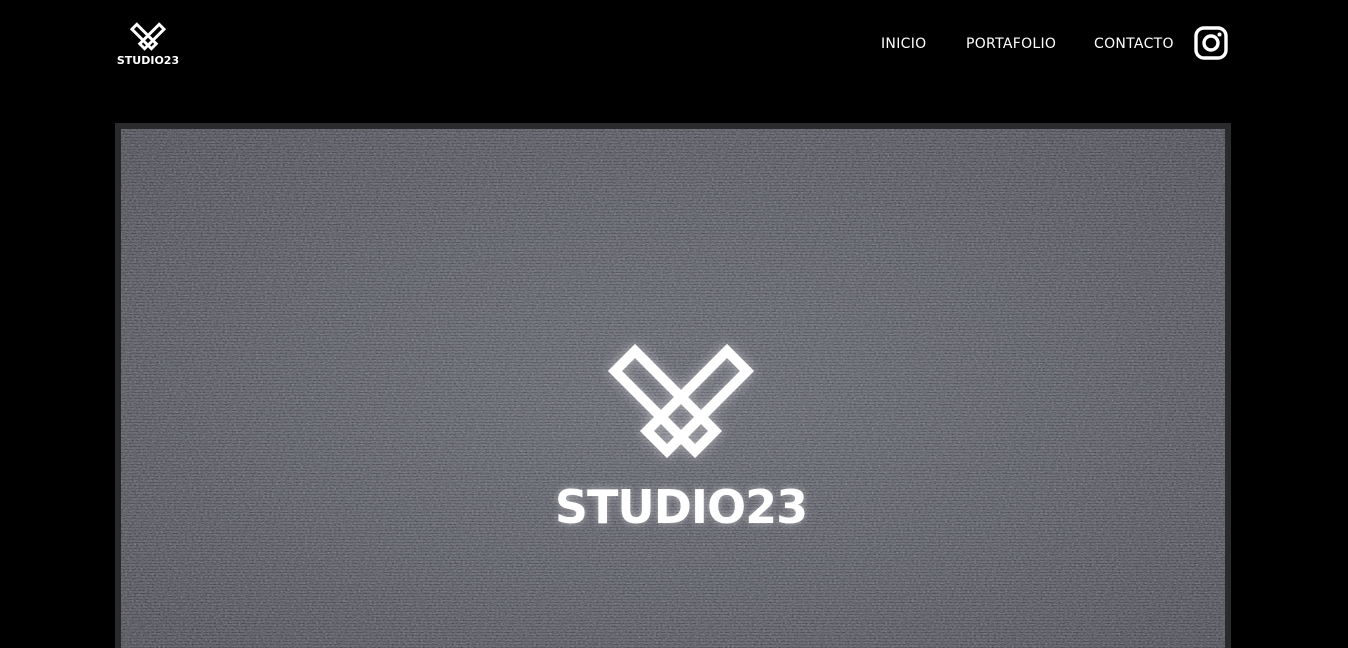  What do you see at coordinates (148, 60) in the screenshot?
I see `logo-text: STUDIO23` at bounding box center [148, 60].